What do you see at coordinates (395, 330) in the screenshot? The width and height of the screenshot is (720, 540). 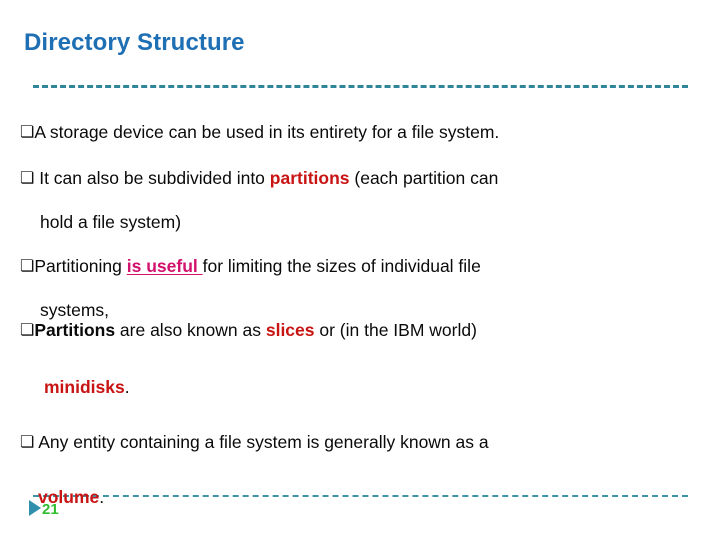 I see `bullet-line-4-text-b: or (in the IBM world)` at bounding box center [395, 330].